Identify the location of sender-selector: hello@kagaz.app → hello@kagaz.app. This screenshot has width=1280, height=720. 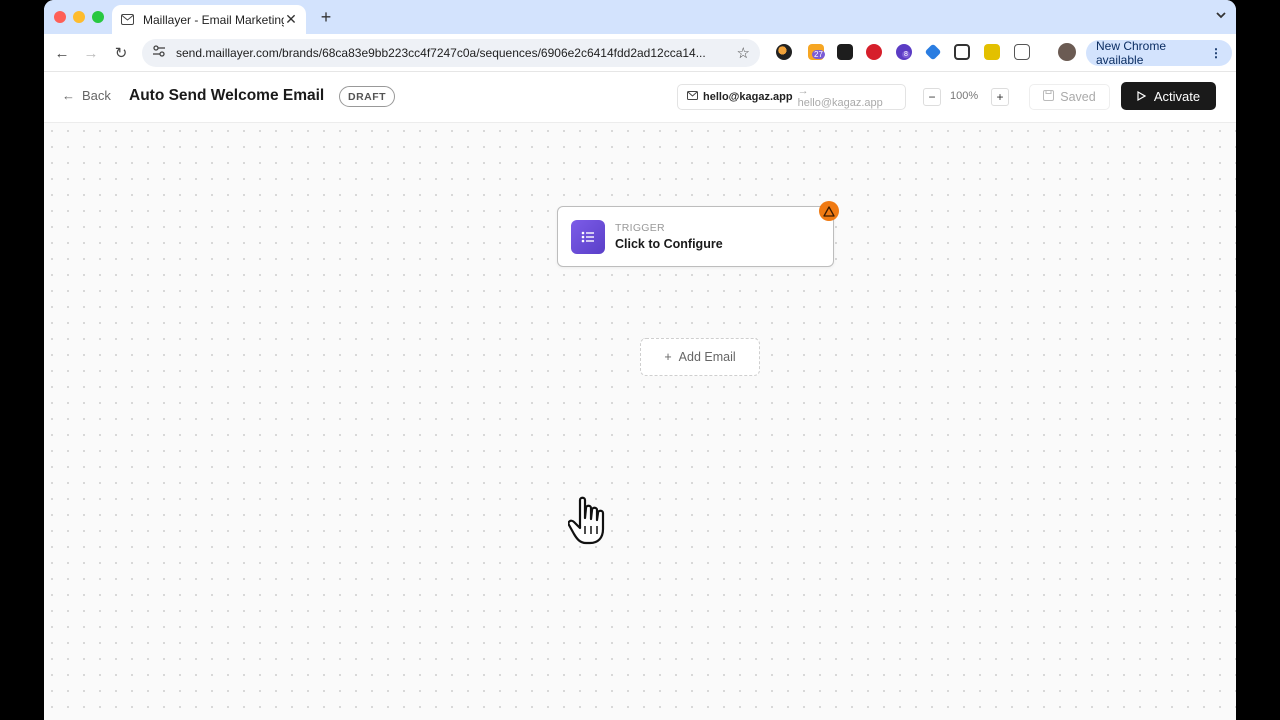
(791, 97).